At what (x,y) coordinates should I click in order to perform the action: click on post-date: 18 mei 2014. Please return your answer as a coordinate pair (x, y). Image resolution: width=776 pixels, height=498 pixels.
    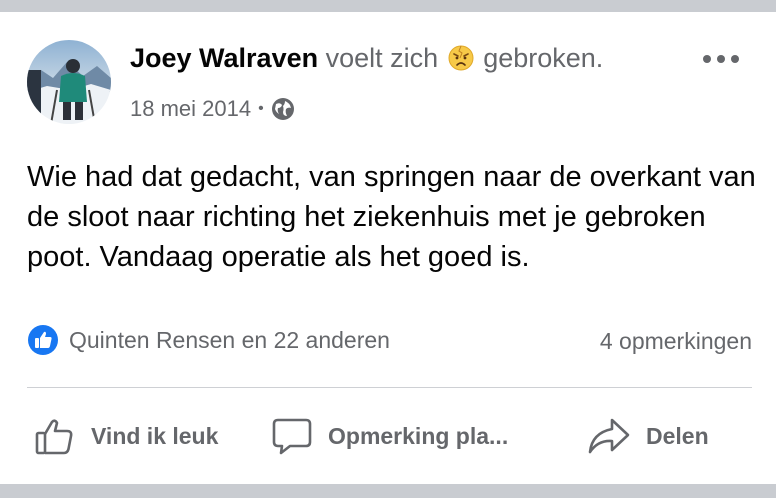
    Looking at the image, I should click on (190, 109).